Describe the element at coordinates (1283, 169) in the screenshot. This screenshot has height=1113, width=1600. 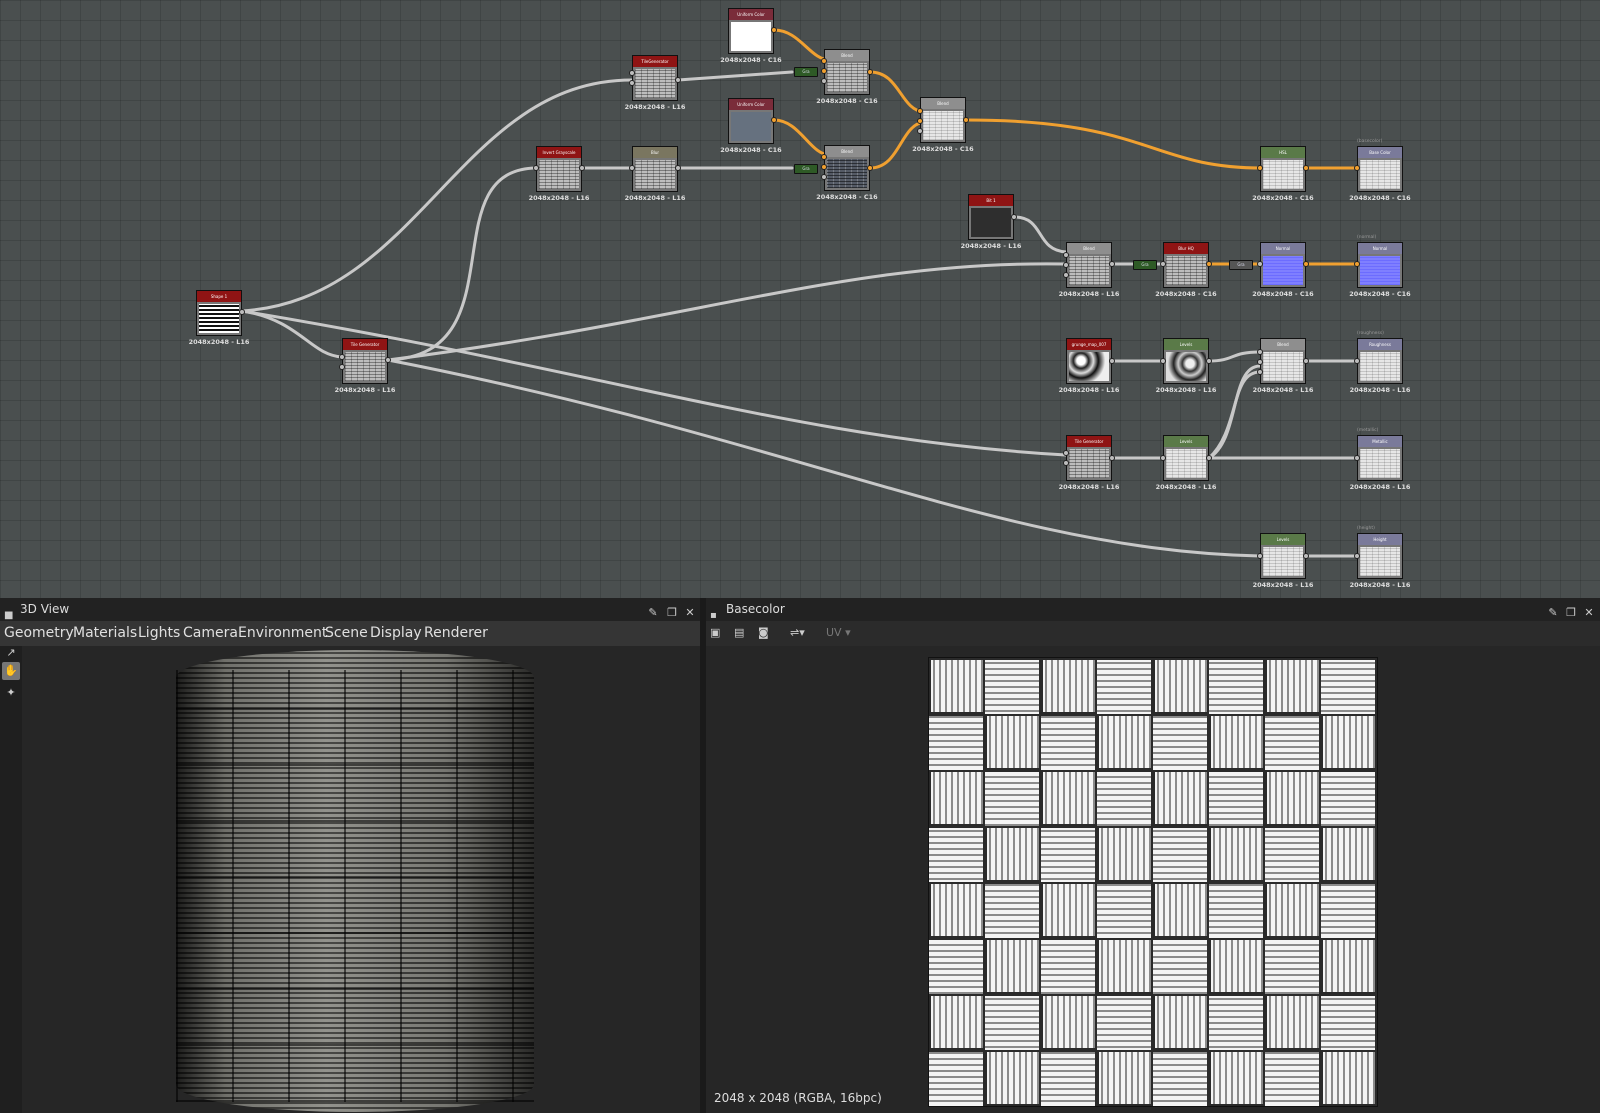
I see `node-hsl: HSL` at that location.